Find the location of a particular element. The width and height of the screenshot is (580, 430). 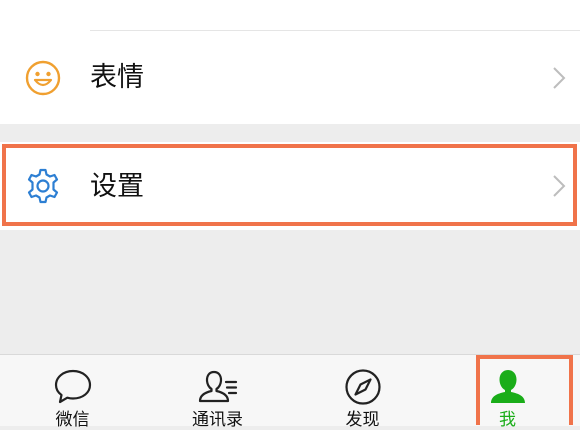

tab-label: 发现 is located at coordinates (362, 420).